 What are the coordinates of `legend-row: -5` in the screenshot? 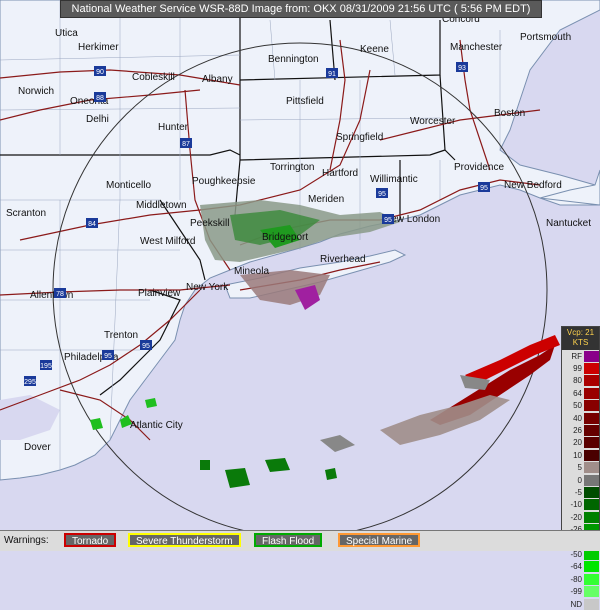 It's located at (580, 492).